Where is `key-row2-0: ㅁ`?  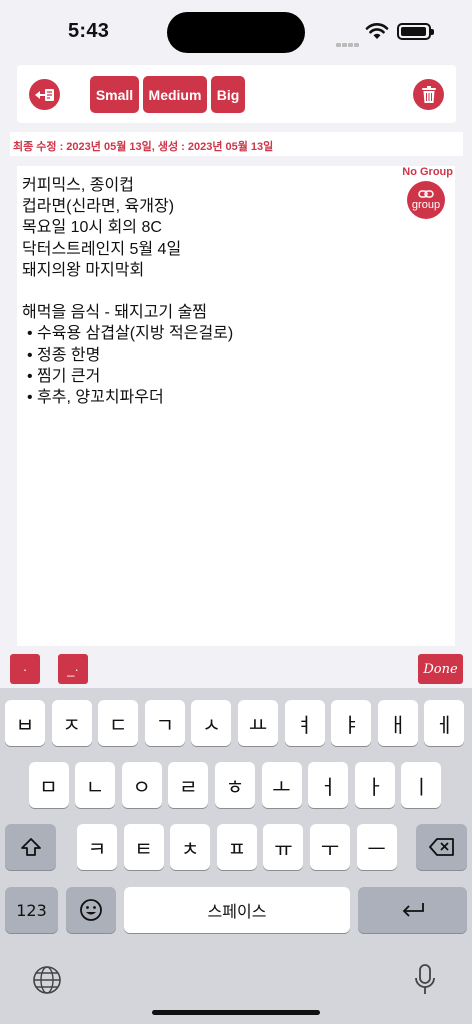
key-row2-0: ㅁ is located at coordinates (48, 785).